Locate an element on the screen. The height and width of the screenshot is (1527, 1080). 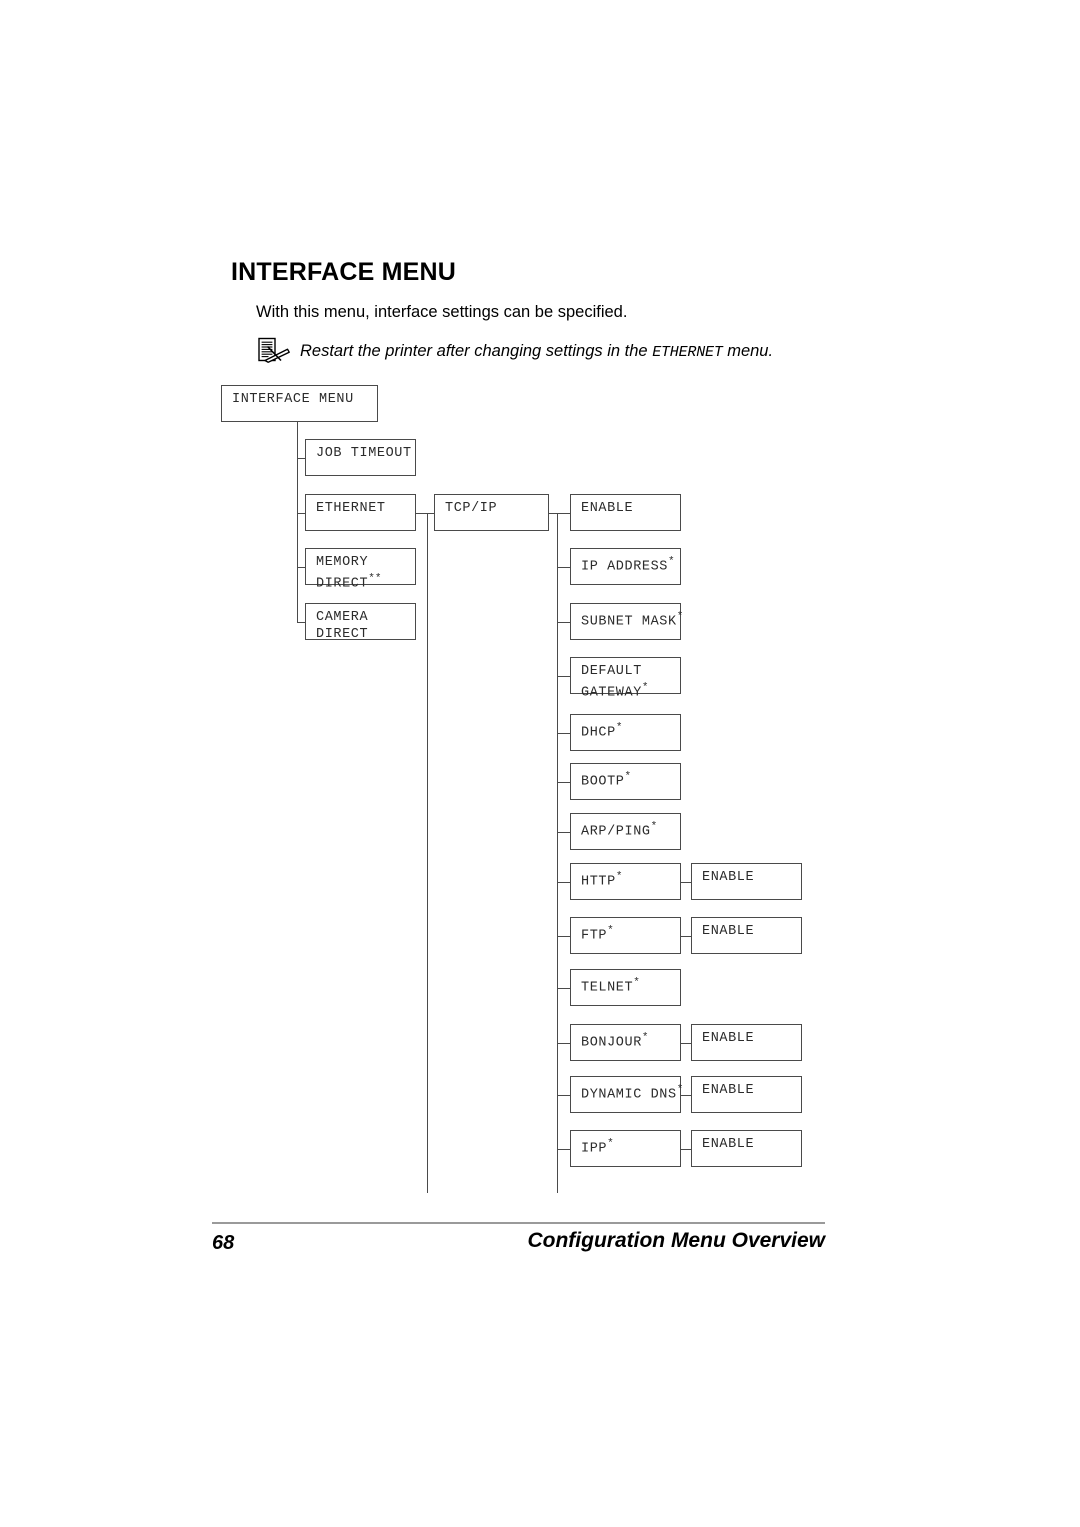
connector-tcpip-to-enable is located at coordinates (563, 513).